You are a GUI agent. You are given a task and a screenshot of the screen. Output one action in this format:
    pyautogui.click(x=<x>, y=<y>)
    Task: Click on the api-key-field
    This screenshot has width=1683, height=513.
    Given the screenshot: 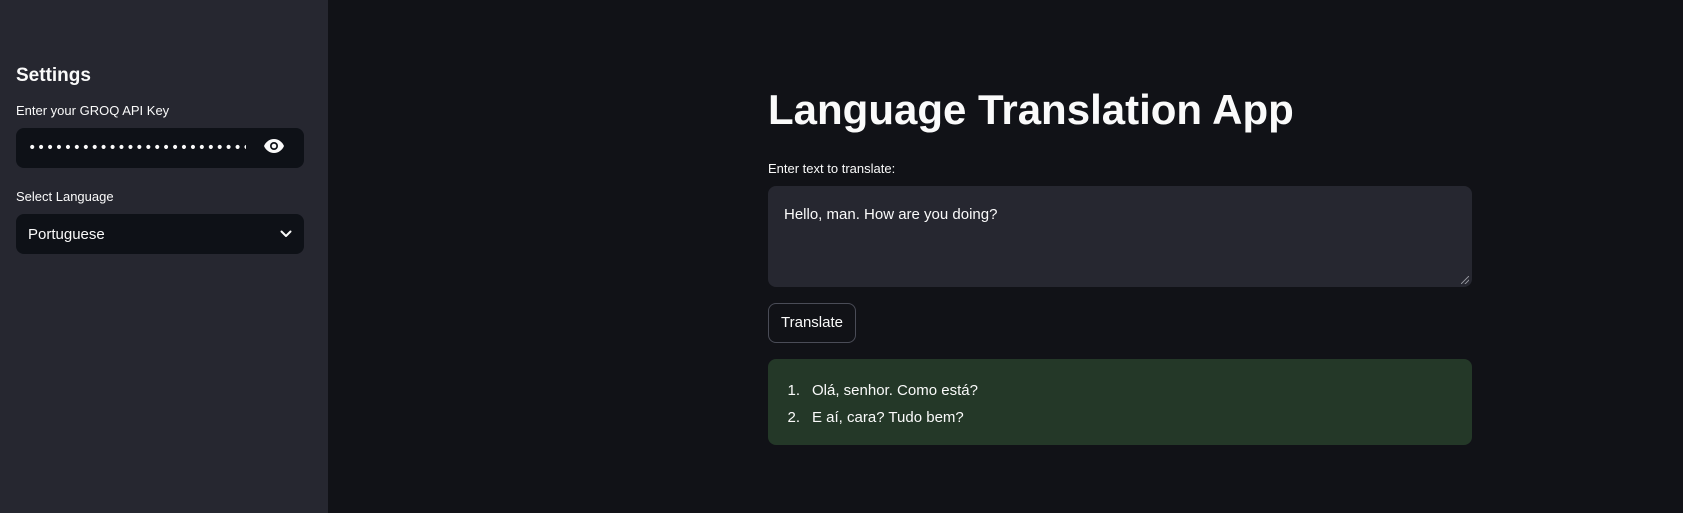 What is the action you would take?
    pyautogui.click(x=160, y=148)
    